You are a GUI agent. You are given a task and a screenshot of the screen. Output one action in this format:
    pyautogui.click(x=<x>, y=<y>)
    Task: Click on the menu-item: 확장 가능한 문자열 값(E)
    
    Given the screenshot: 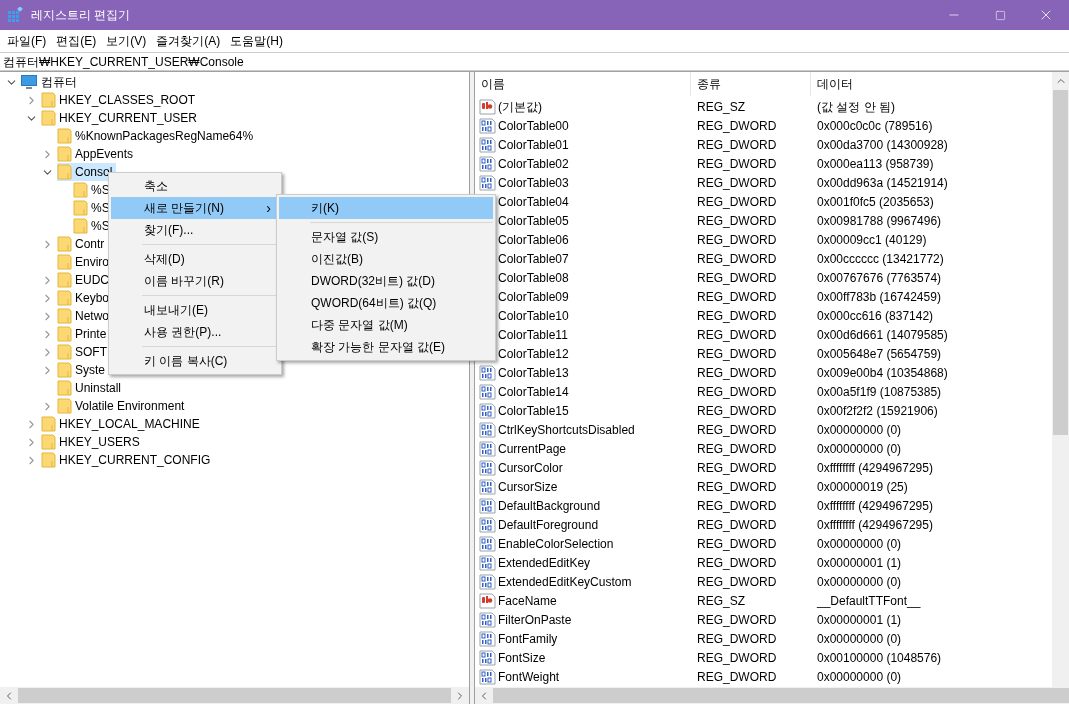 What is the action you would take?
    pyautogui.click(x=386, y=347)
    